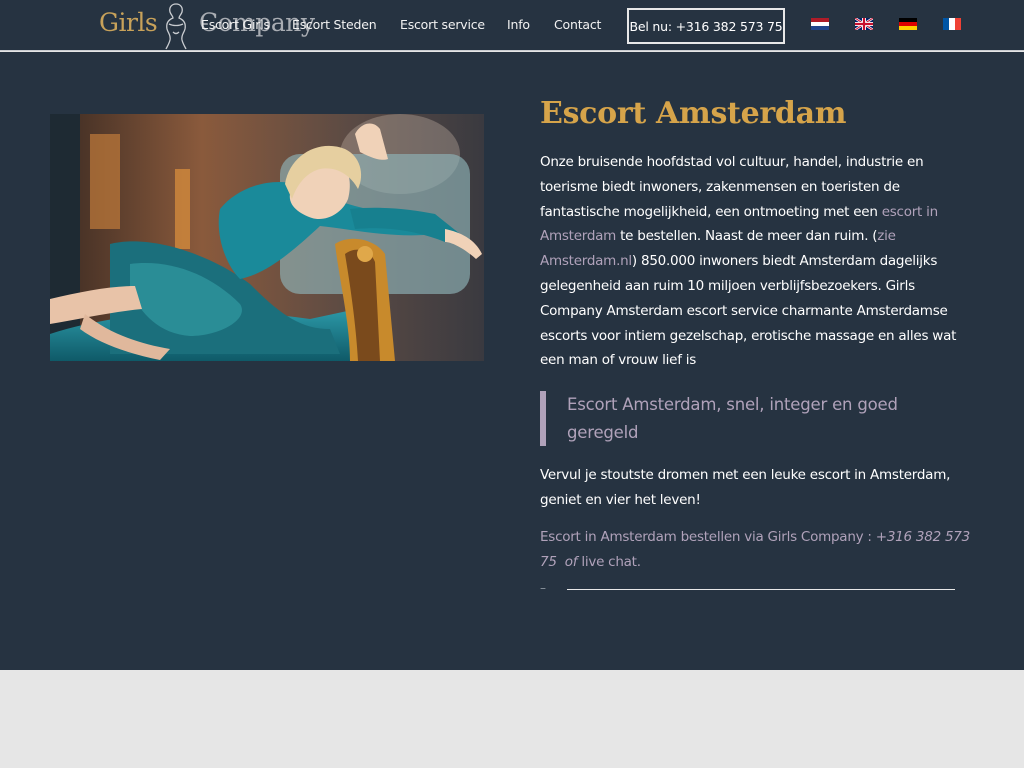  Describe the element at coordinates (176, 26) in the screenshot. I see `woman-silhouette-icon` at that location.